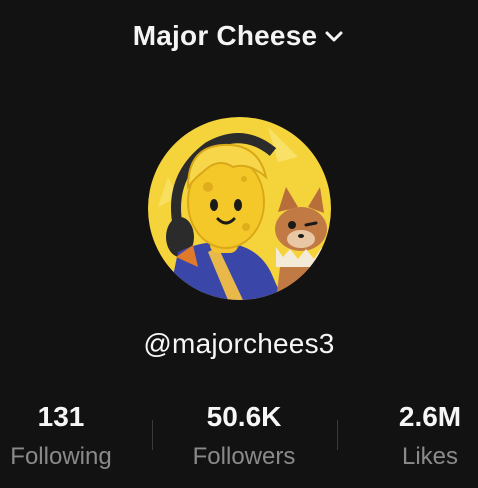  I want to click on stat-value: 131, so click(61, 416).